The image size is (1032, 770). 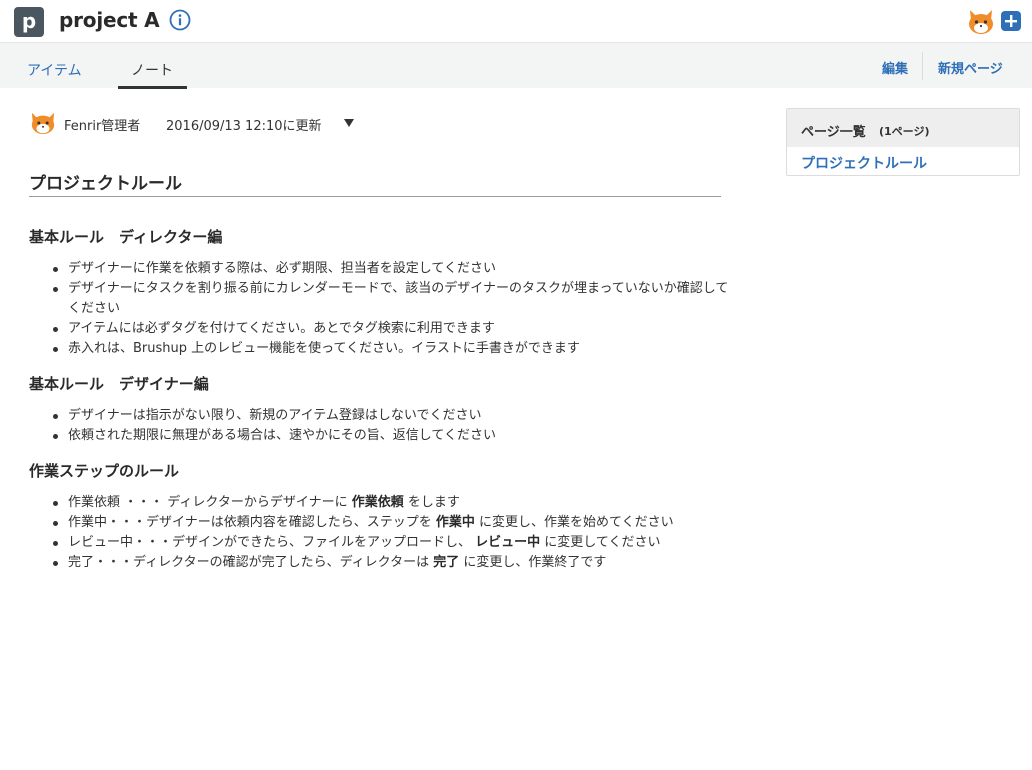 I want to click on section-heading: 作業ステップのルール, so click(x=104, y=471).